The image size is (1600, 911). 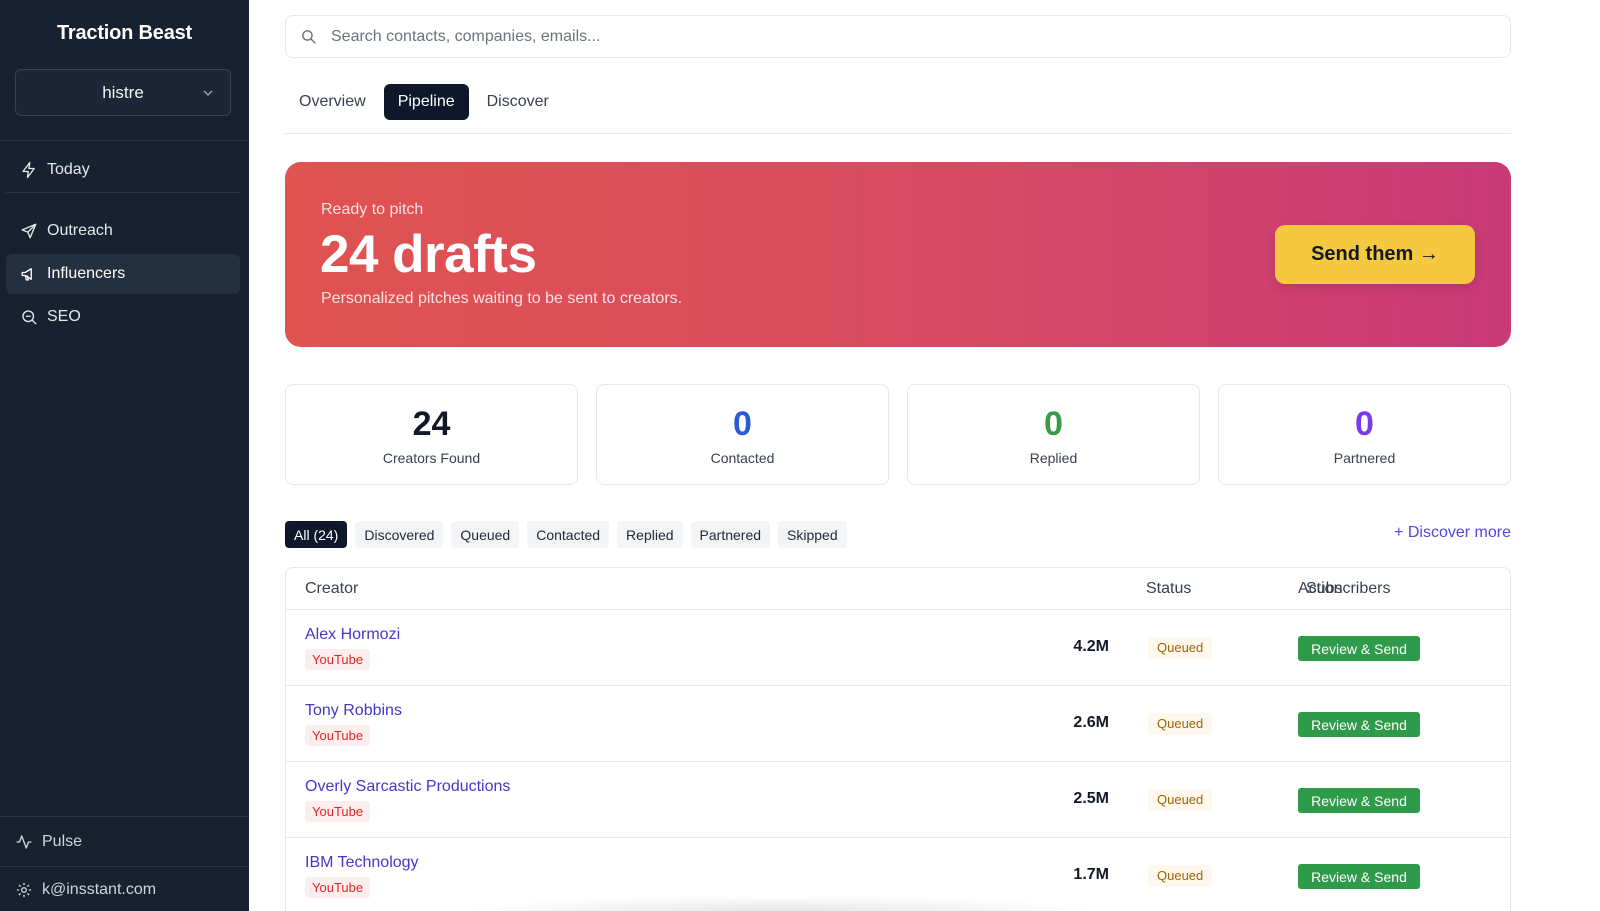 What do you see at coordinates (1320, 588) in the screenshot?
I see `column-header-action: Action` at bounding box center [1320, 588].